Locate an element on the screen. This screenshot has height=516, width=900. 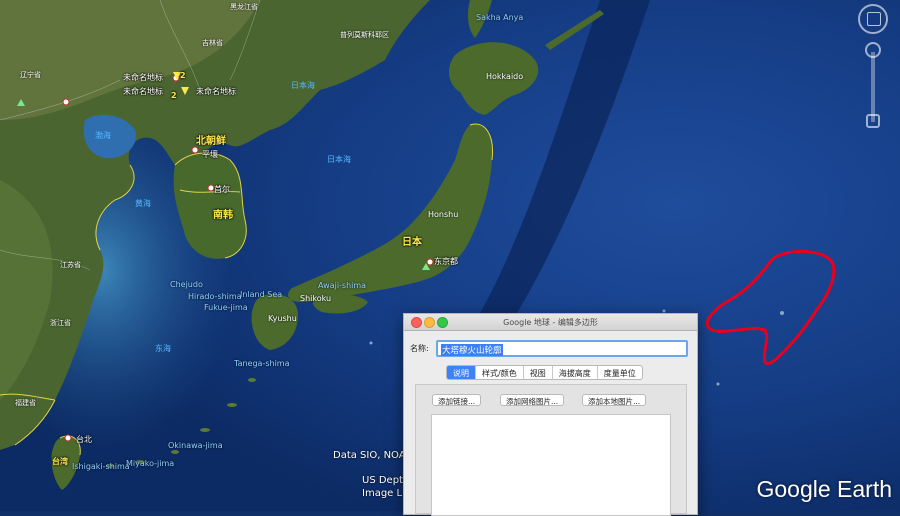
attribution-line: Image L is located at coordinates (382, 493).